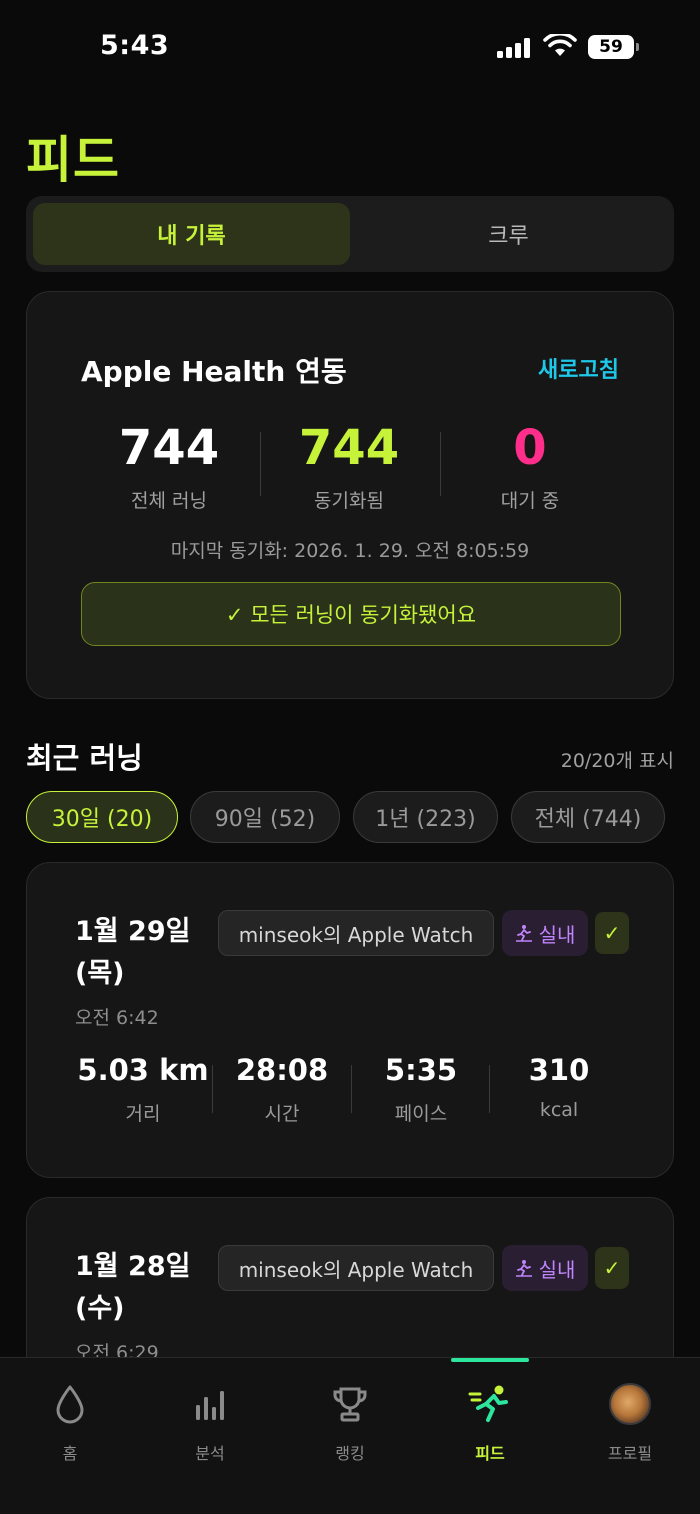 The width and height of the screenshot is (700, 1514). What do you see at coordinates (84, 758) in the screenshot?
I see `section-title: 최근 러닝` at bounding box center [84, 758].